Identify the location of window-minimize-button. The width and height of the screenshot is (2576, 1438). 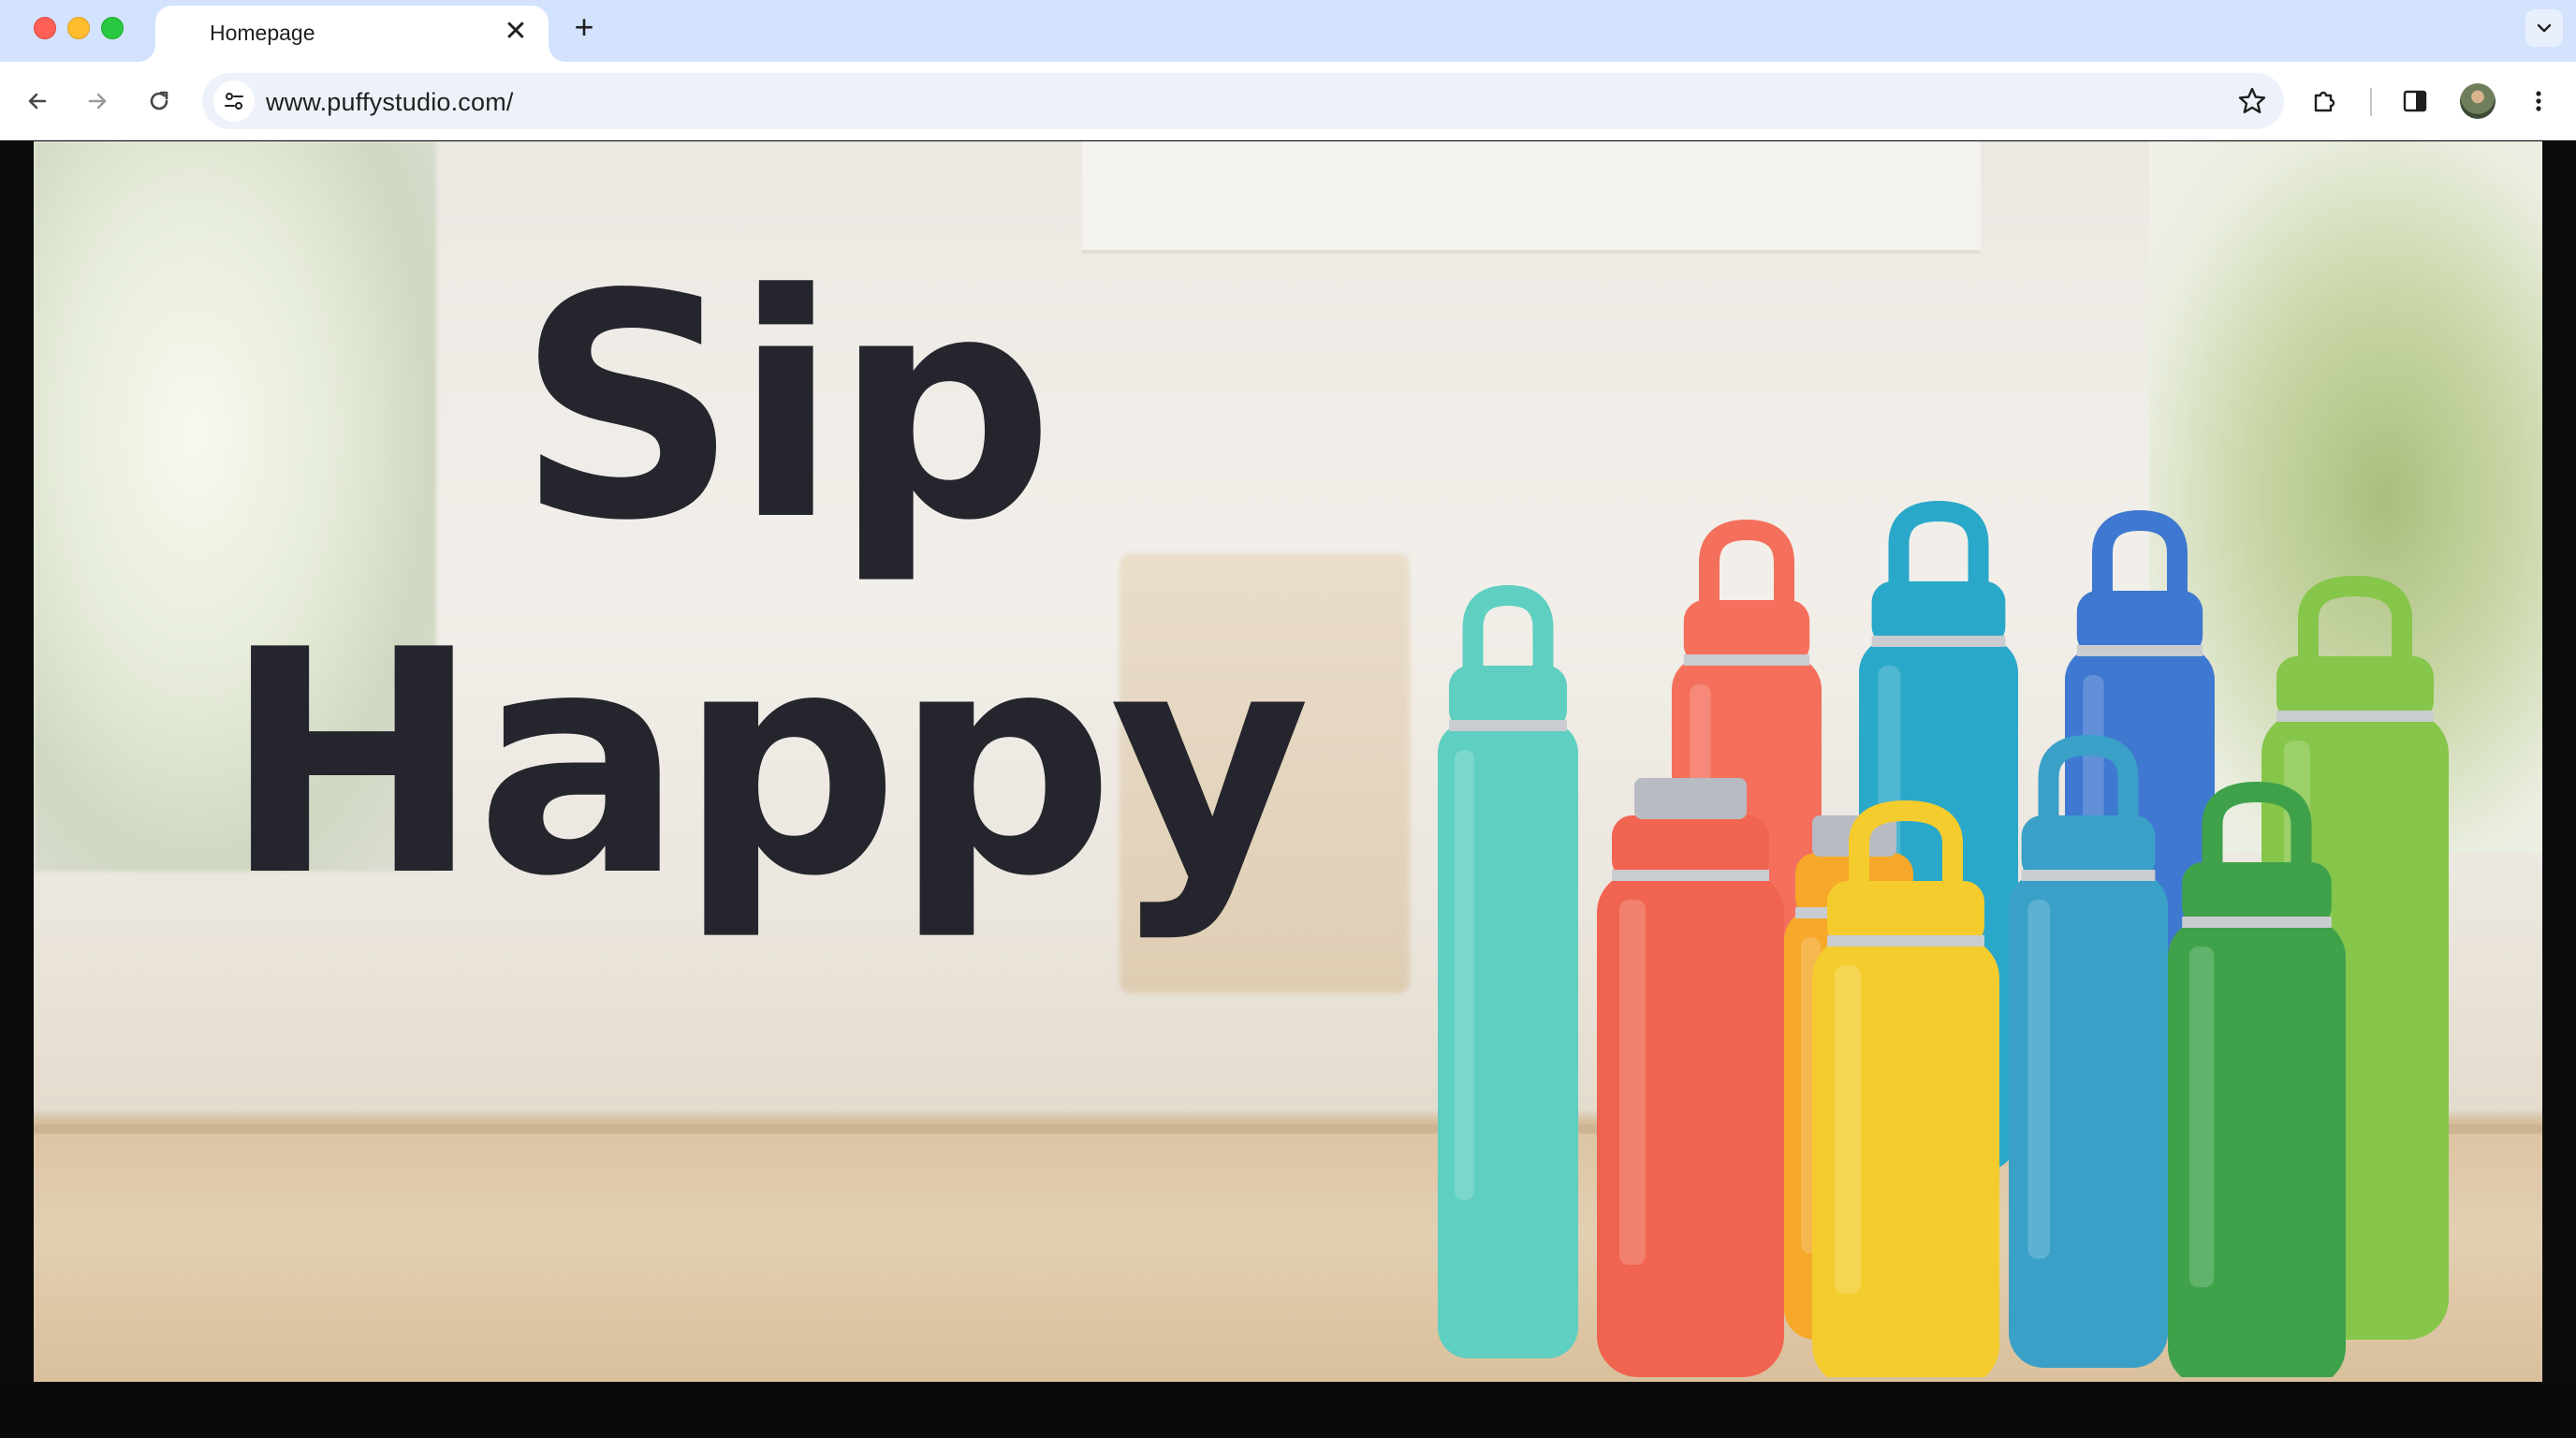
(78, 28).